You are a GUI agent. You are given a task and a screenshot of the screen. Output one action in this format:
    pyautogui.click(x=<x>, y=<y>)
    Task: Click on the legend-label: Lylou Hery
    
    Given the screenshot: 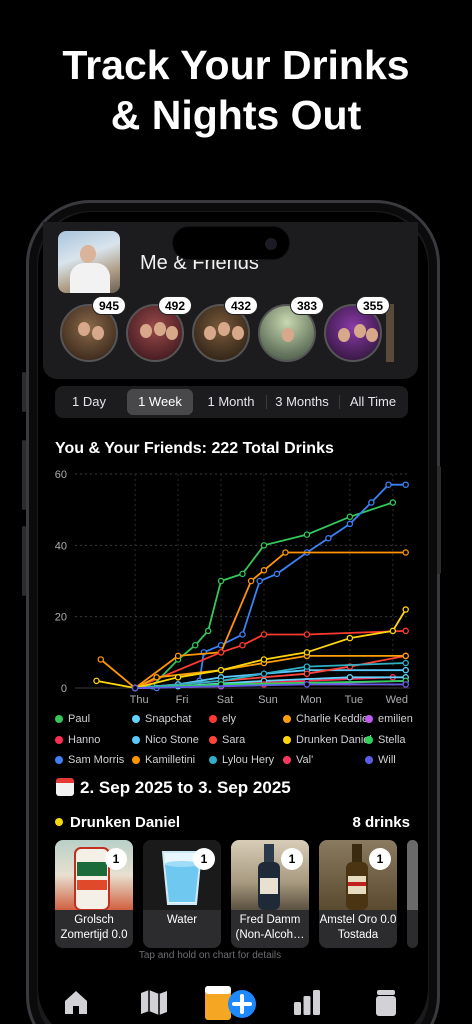 What is the action you would take?
    pyautogui.click(x=248, y=760)
    